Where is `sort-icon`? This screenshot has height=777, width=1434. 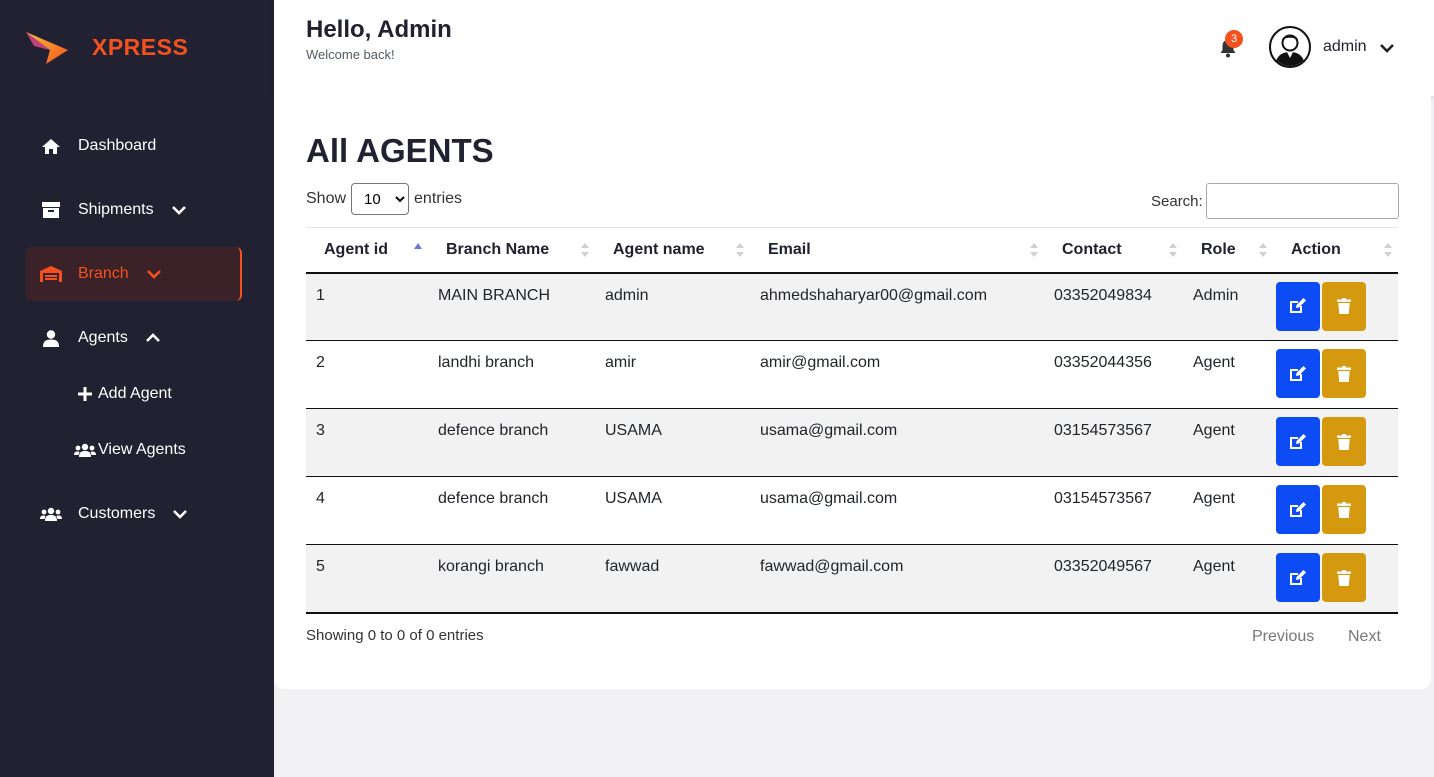
sort-icon is located at coordinates (1263, 250).